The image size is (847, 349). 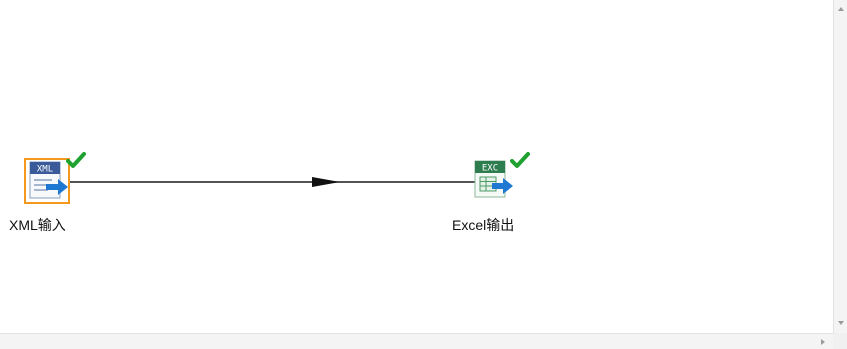 What do you see at coordinates (416, 341) in the screenshot?
I see `horizontal-scrollbar` at bounding box center [416, 341].